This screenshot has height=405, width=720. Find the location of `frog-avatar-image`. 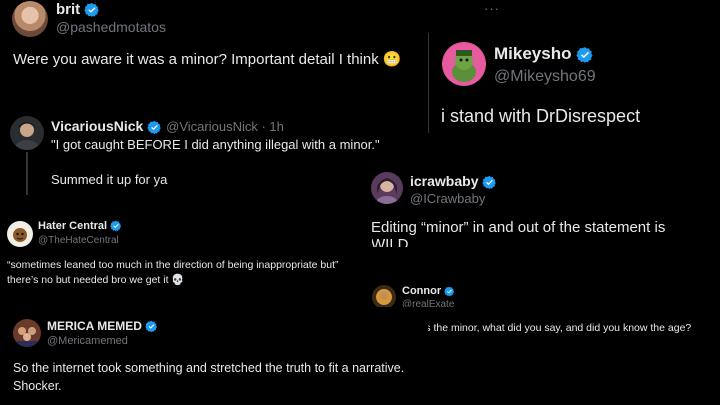

frog-avatar-image is located at coordinates (464, 66).